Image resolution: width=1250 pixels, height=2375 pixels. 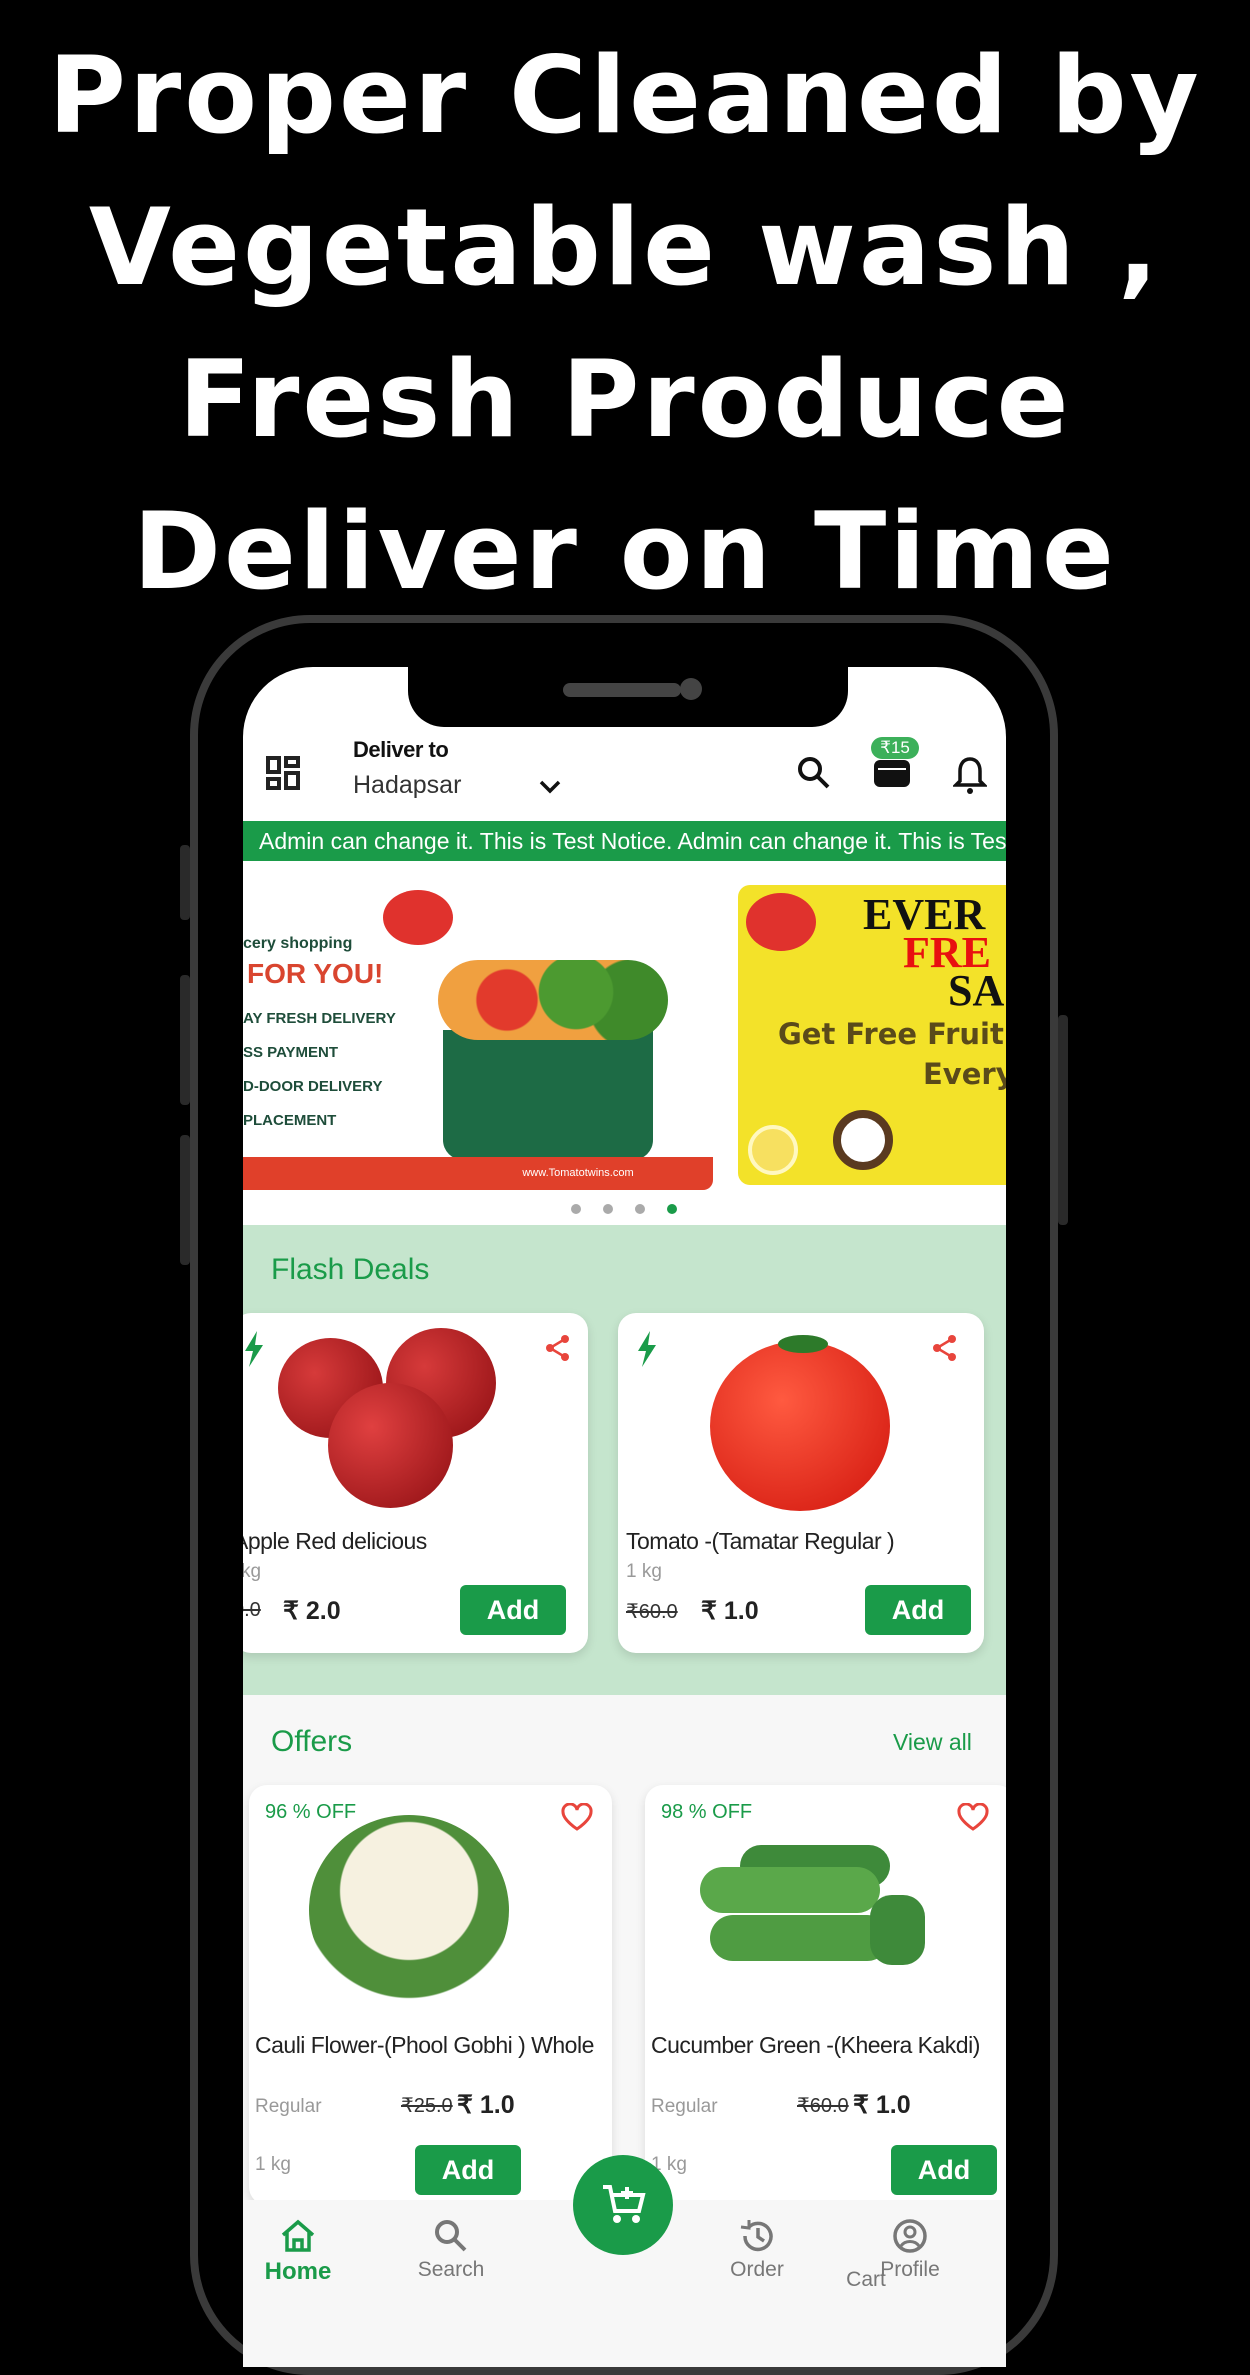 I want to click on app-header: Deliver to Hadapsar ₹15, so click(x=624, y=773).